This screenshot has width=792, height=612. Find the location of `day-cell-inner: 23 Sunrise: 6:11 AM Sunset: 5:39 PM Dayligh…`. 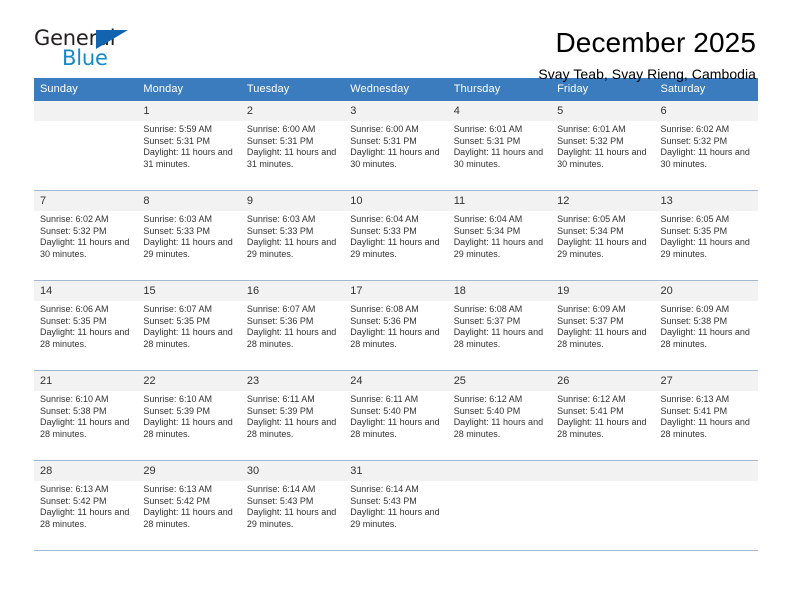

day-cell-inner: 23 Sunrise: 6:11 AM Sunset: 5:39 PM Dayligh… is located at coordinates (292, 416).